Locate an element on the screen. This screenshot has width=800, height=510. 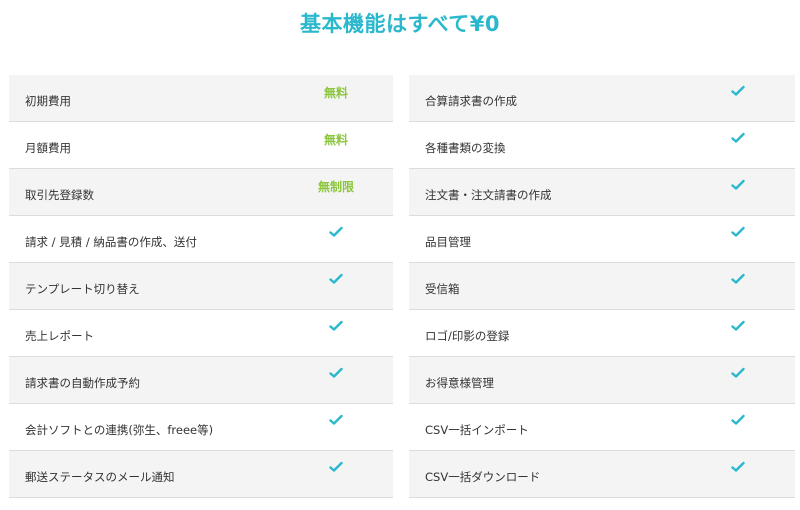
feature-label: ロゴ/印影の登録 is located at coordinates (467, 336).